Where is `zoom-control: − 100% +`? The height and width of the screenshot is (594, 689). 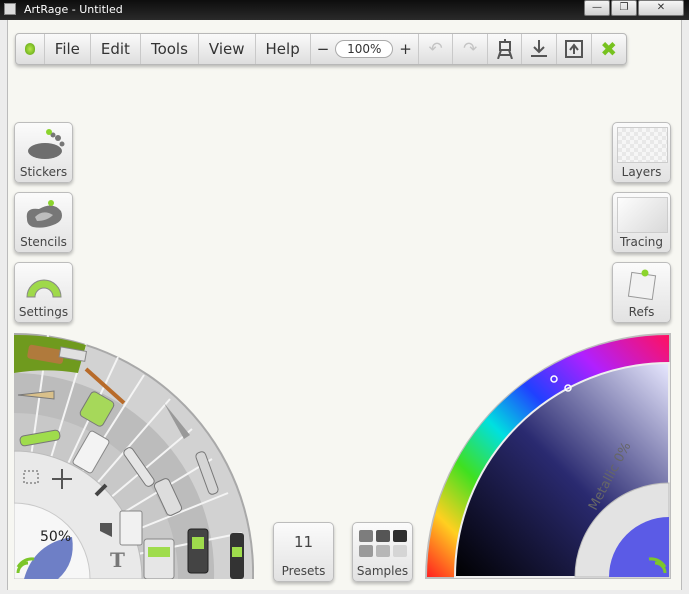 zoom-control: − 100% + is located at coordinates (365, 49).